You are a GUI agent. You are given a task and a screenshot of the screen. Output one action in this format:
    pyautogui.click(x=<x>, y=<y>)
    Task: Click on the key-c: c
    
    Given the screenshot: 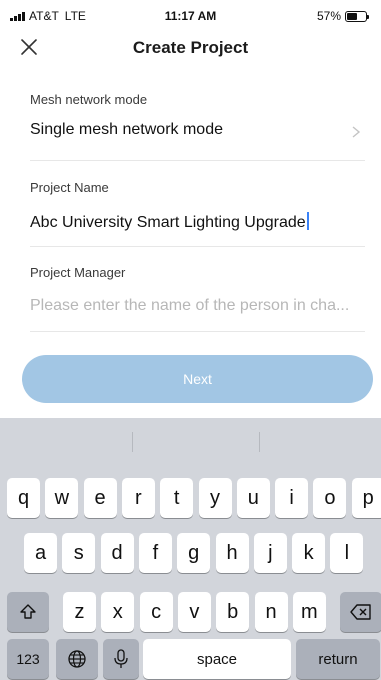 What is the action you would take?
    pyautogui.click(x=156, y=612)
    